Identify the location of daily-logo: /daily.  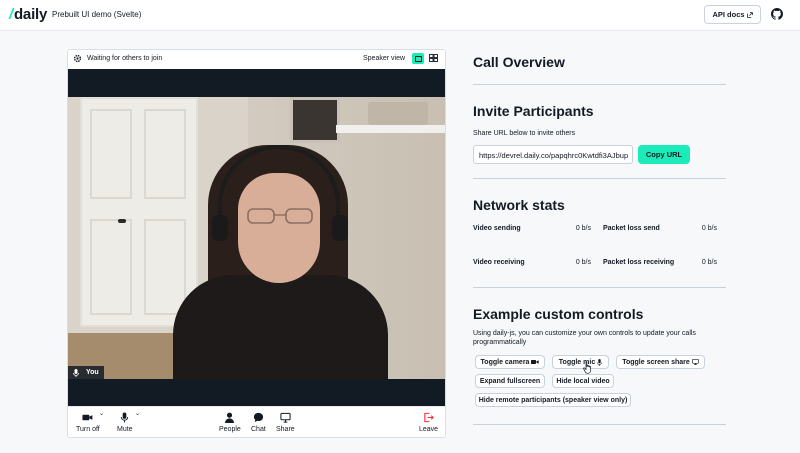
(28, 14).